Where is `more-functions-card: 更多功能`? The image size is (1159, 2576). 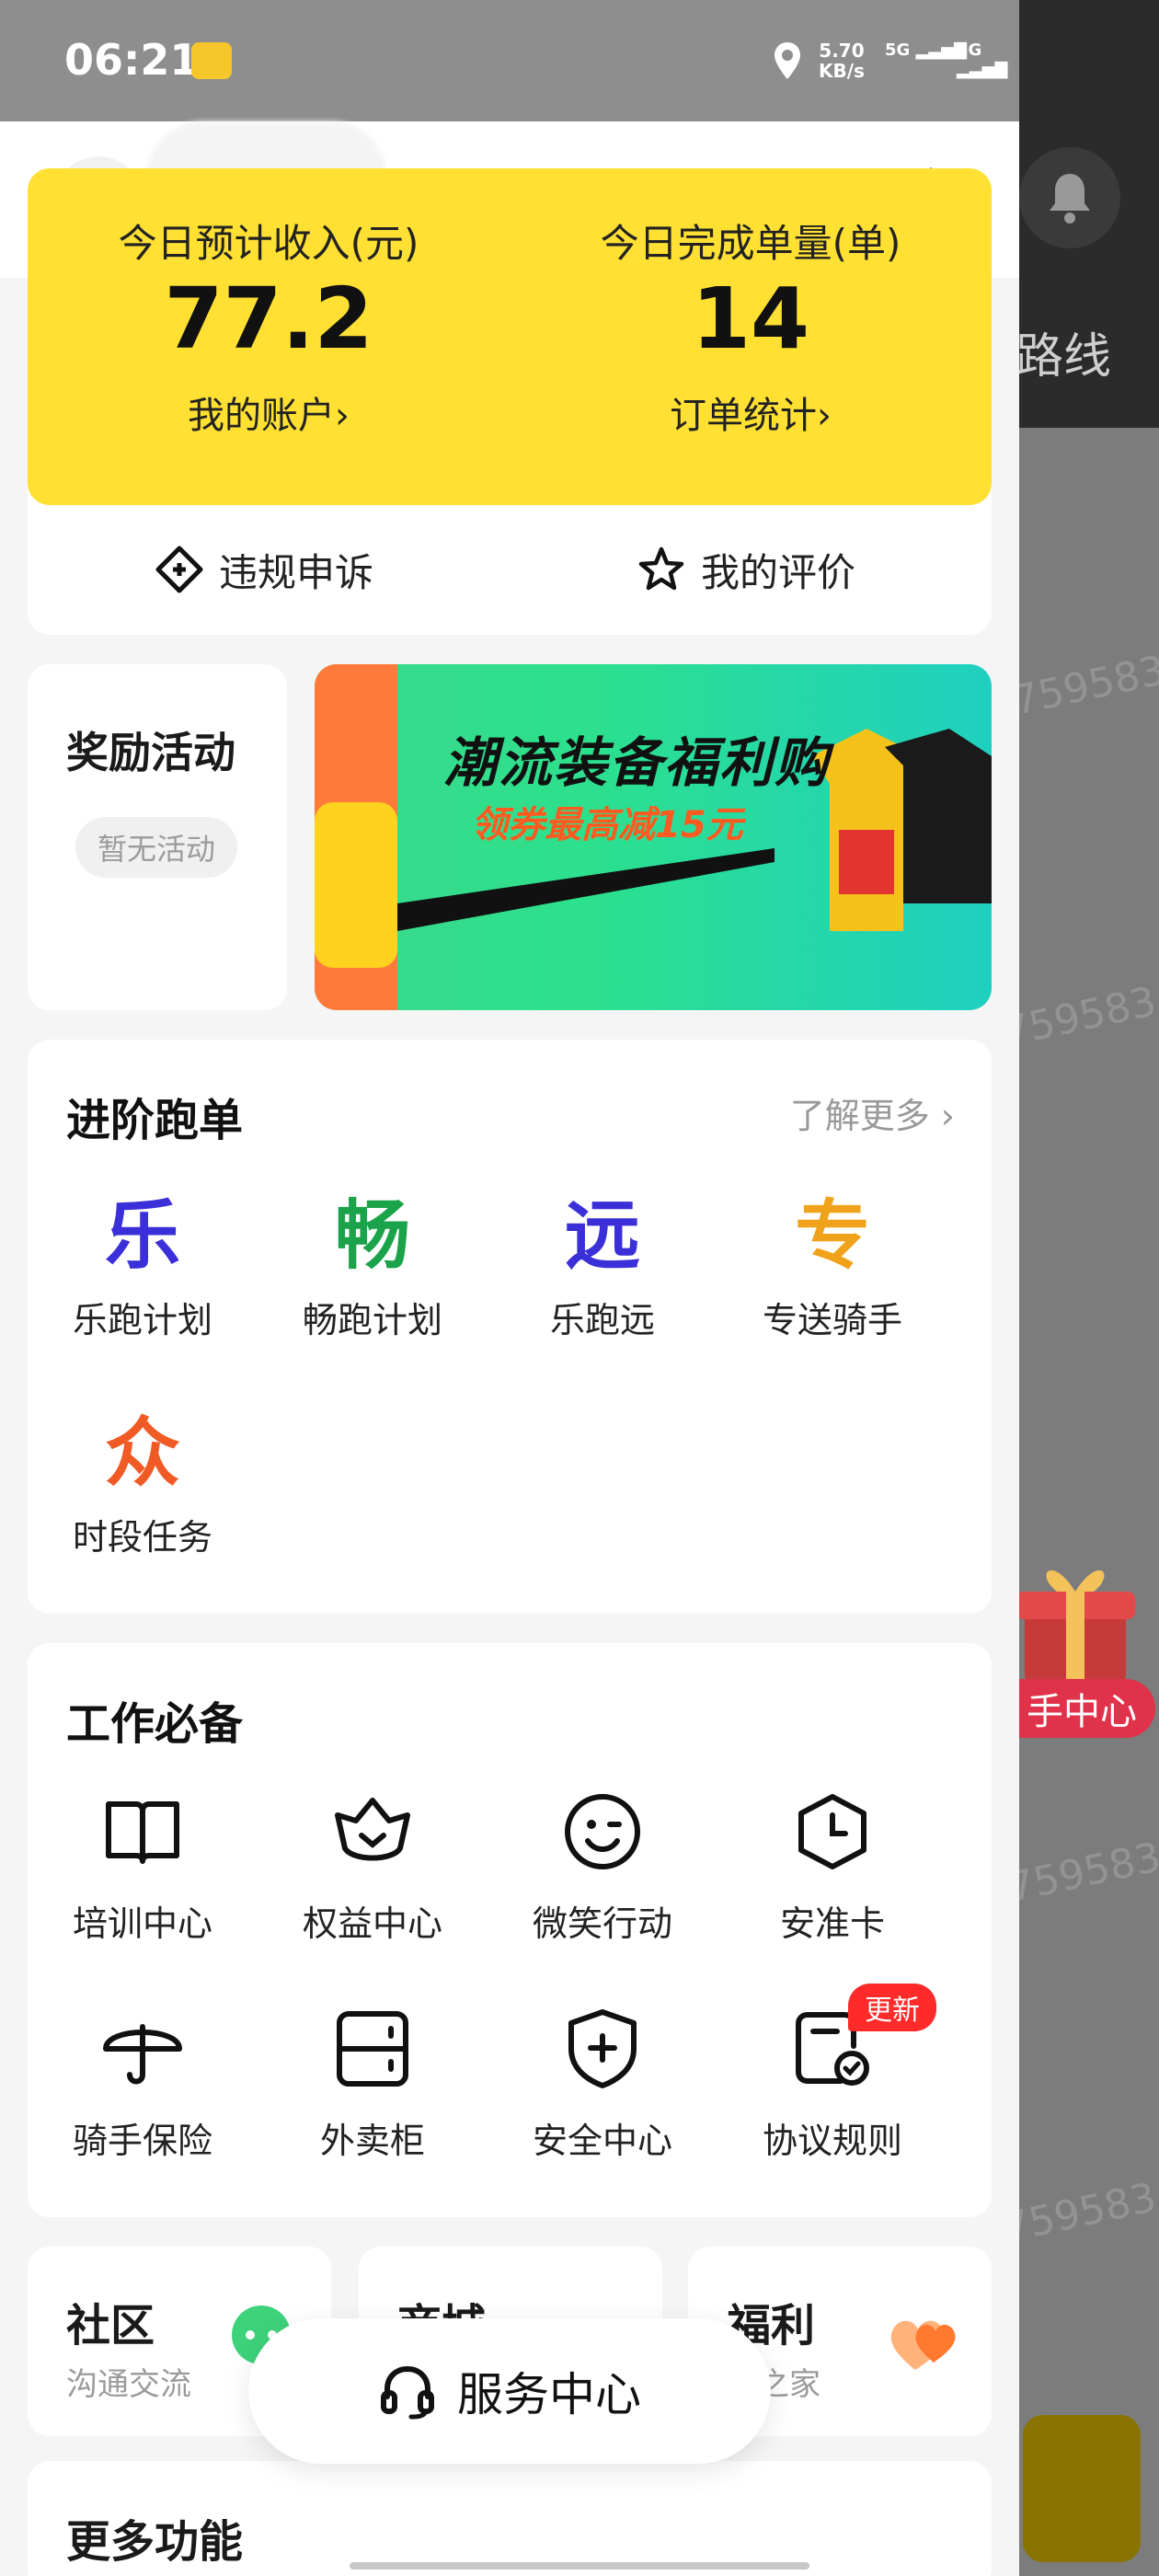 more-functions-card: 更多功能 is located at coordinates (510, 2518).